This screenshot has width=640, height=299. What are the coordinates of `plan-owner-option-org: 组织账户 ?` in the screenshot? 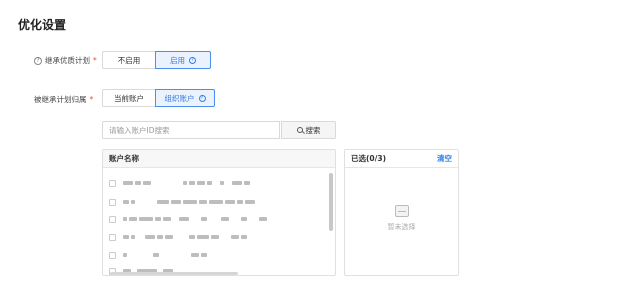 It's located at (185, 98).